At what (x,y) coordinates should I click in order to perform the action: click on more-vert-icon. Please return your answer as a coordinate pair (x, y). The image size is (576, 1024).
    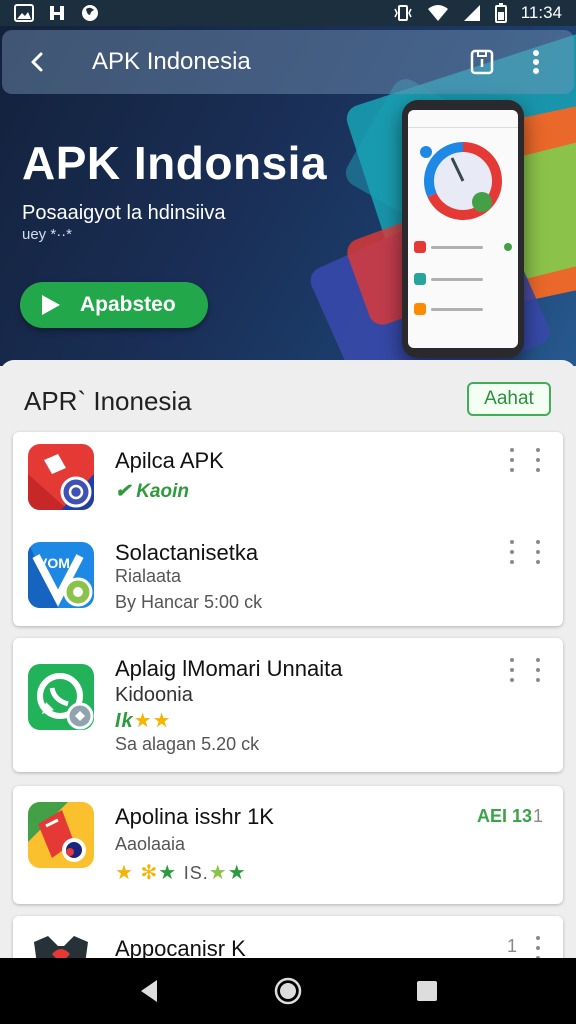
    Looking at the image, I should click on (536, 62).